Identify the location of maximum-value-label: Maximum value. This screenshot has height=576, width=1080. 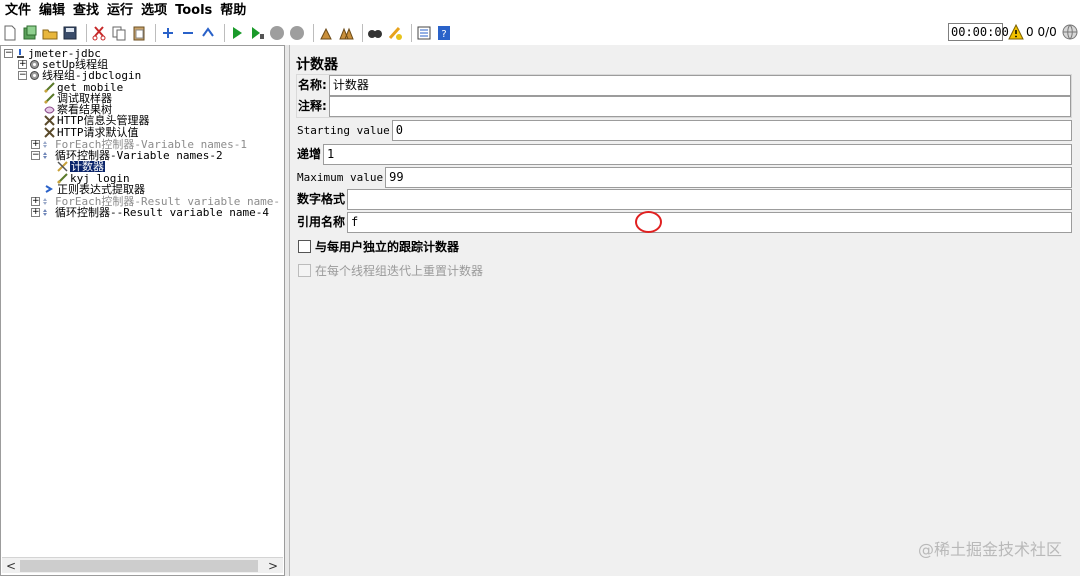
(340, 177).